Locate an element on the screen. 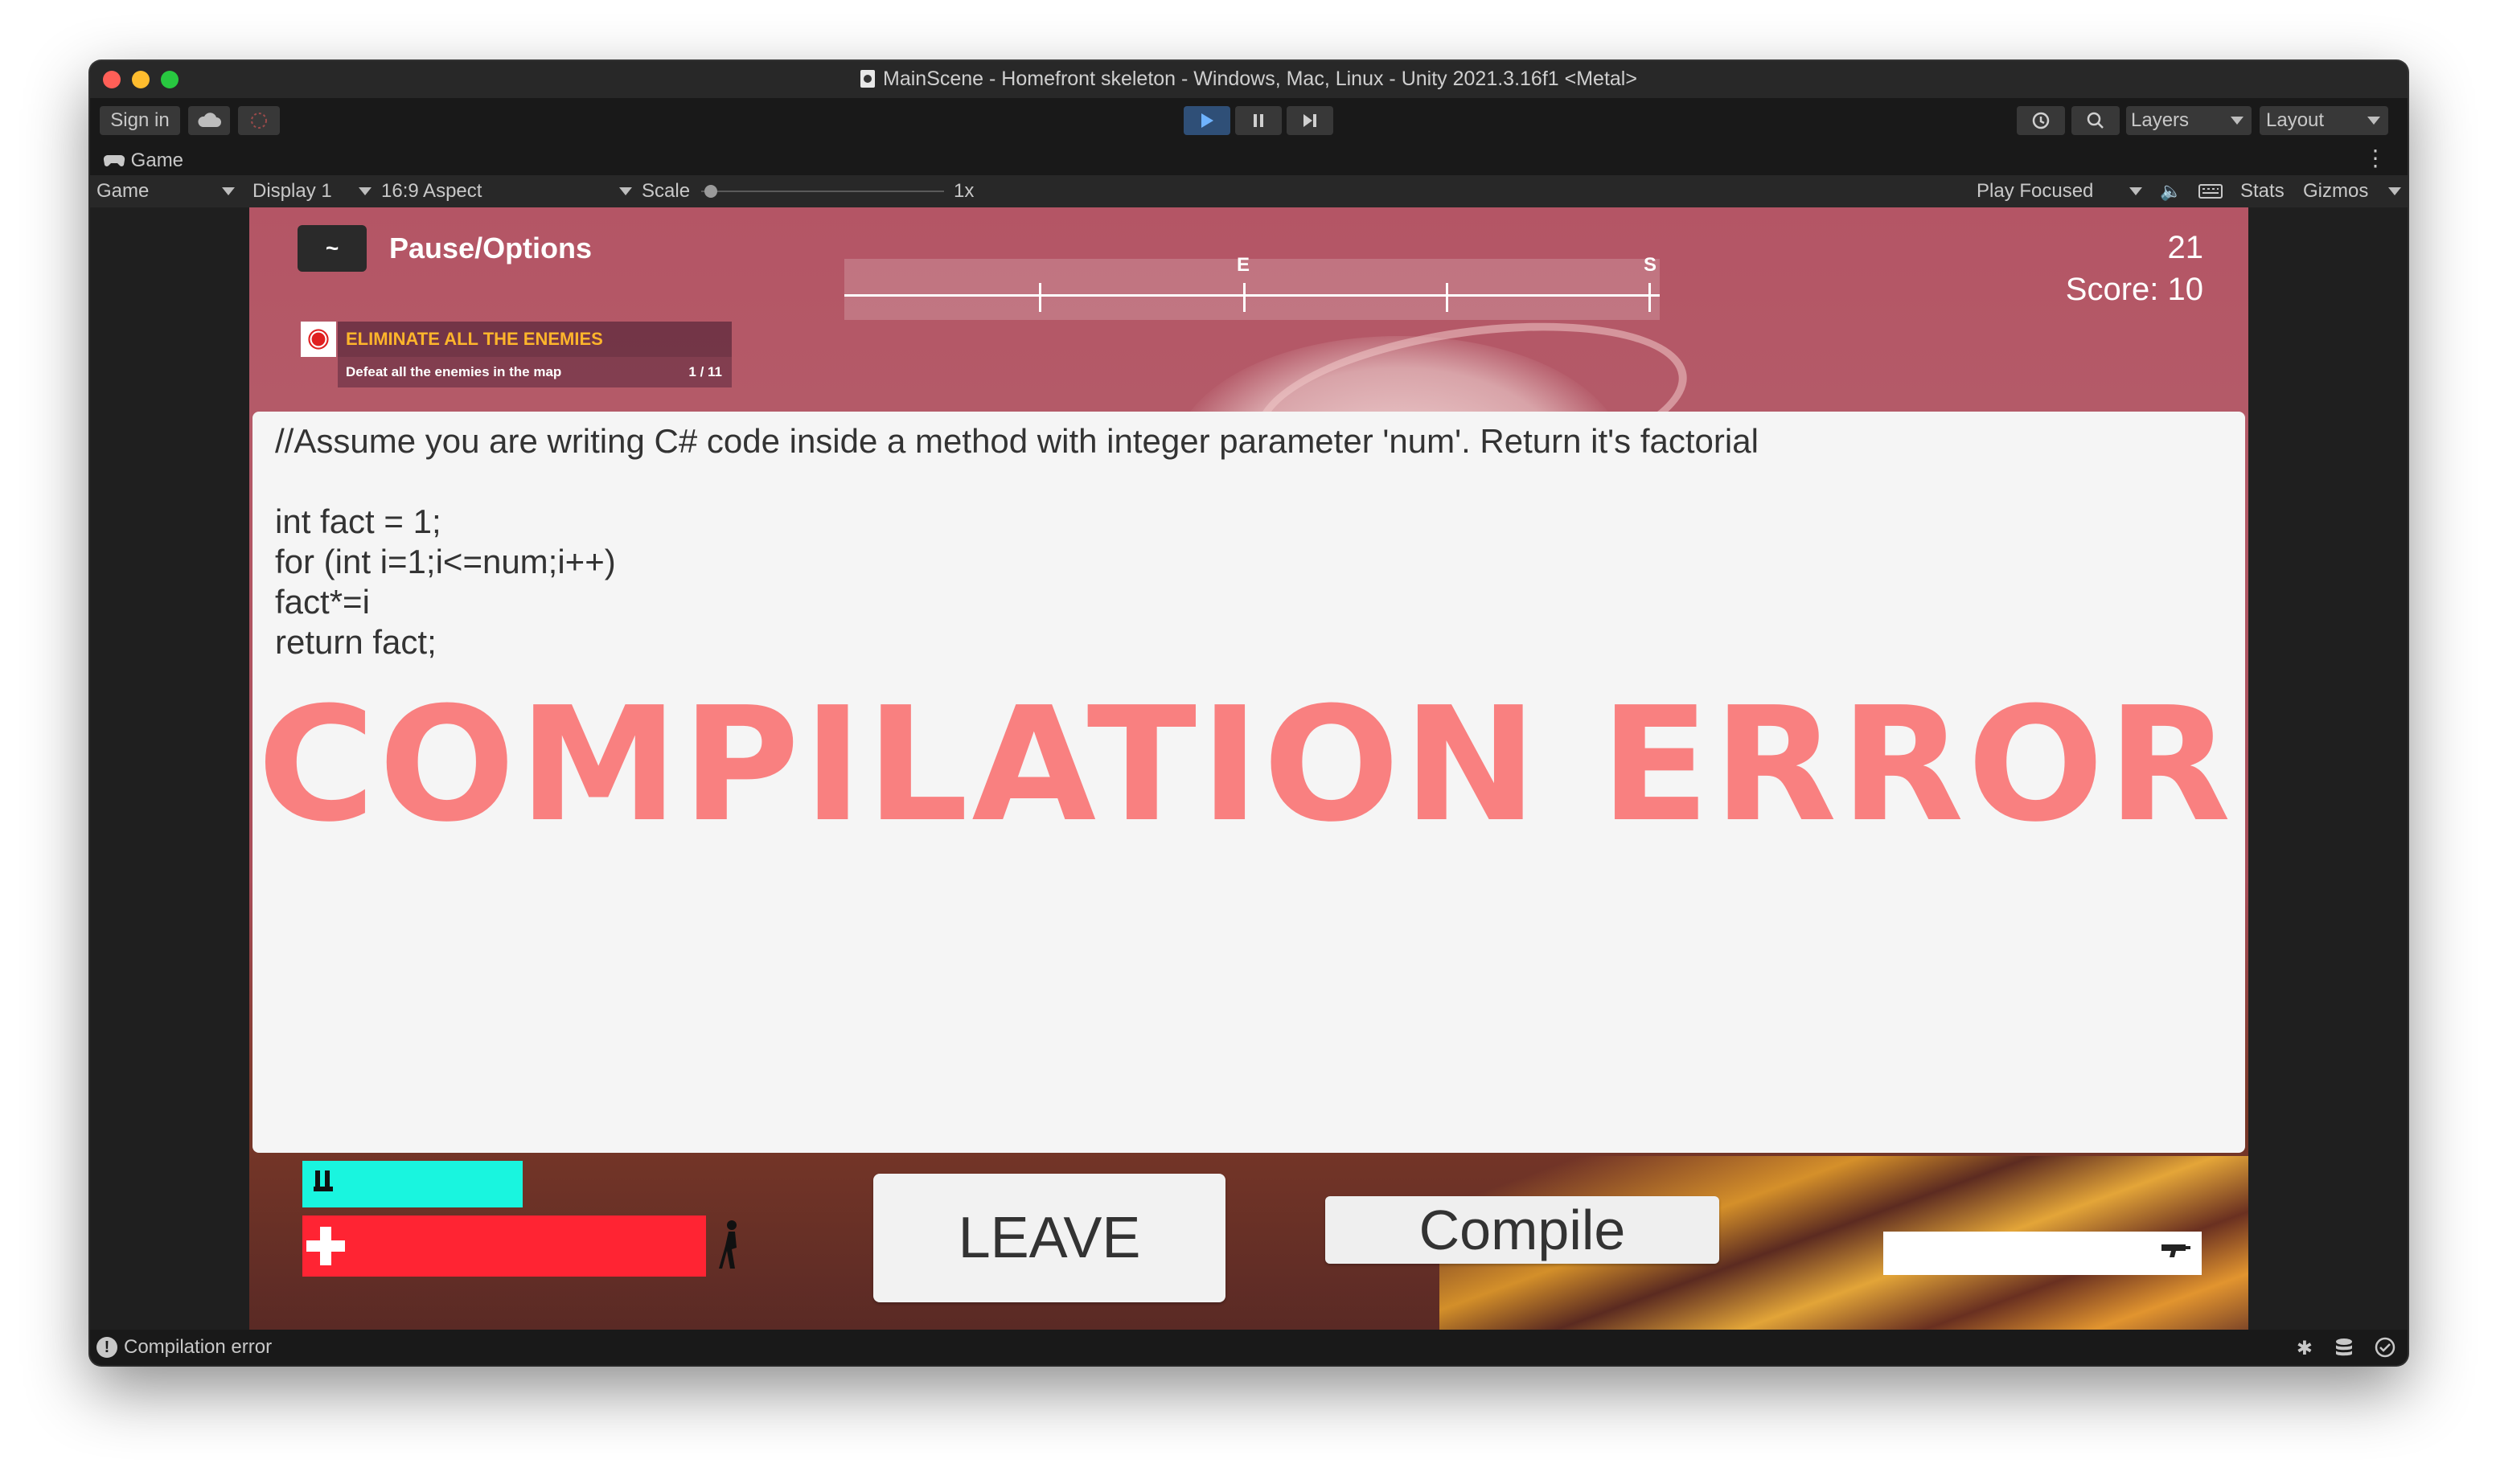 This screenshot has height=1484, width=2496. code-line: int fact = 1; is located at coordinates (358, 521).